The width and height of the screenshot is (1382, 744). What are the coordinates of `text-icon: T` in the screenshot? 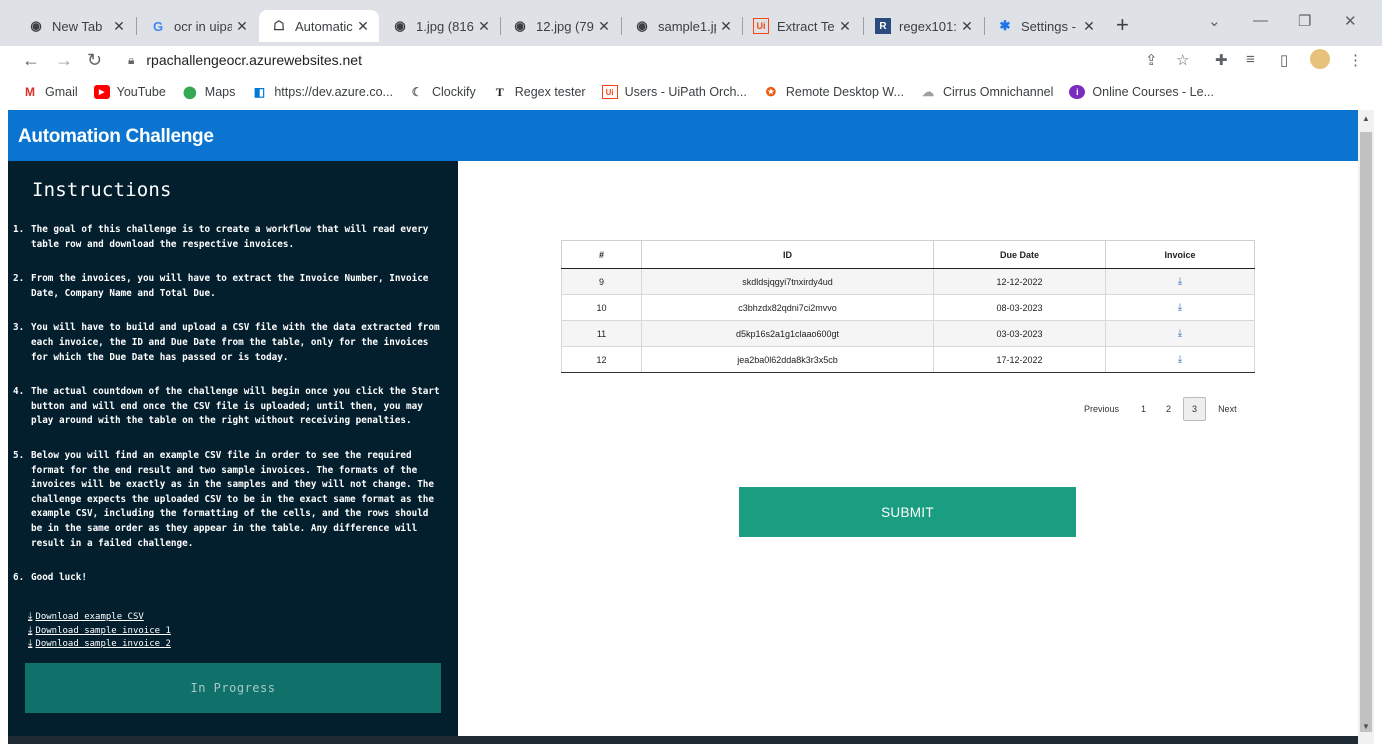 It's located at (499, 91).